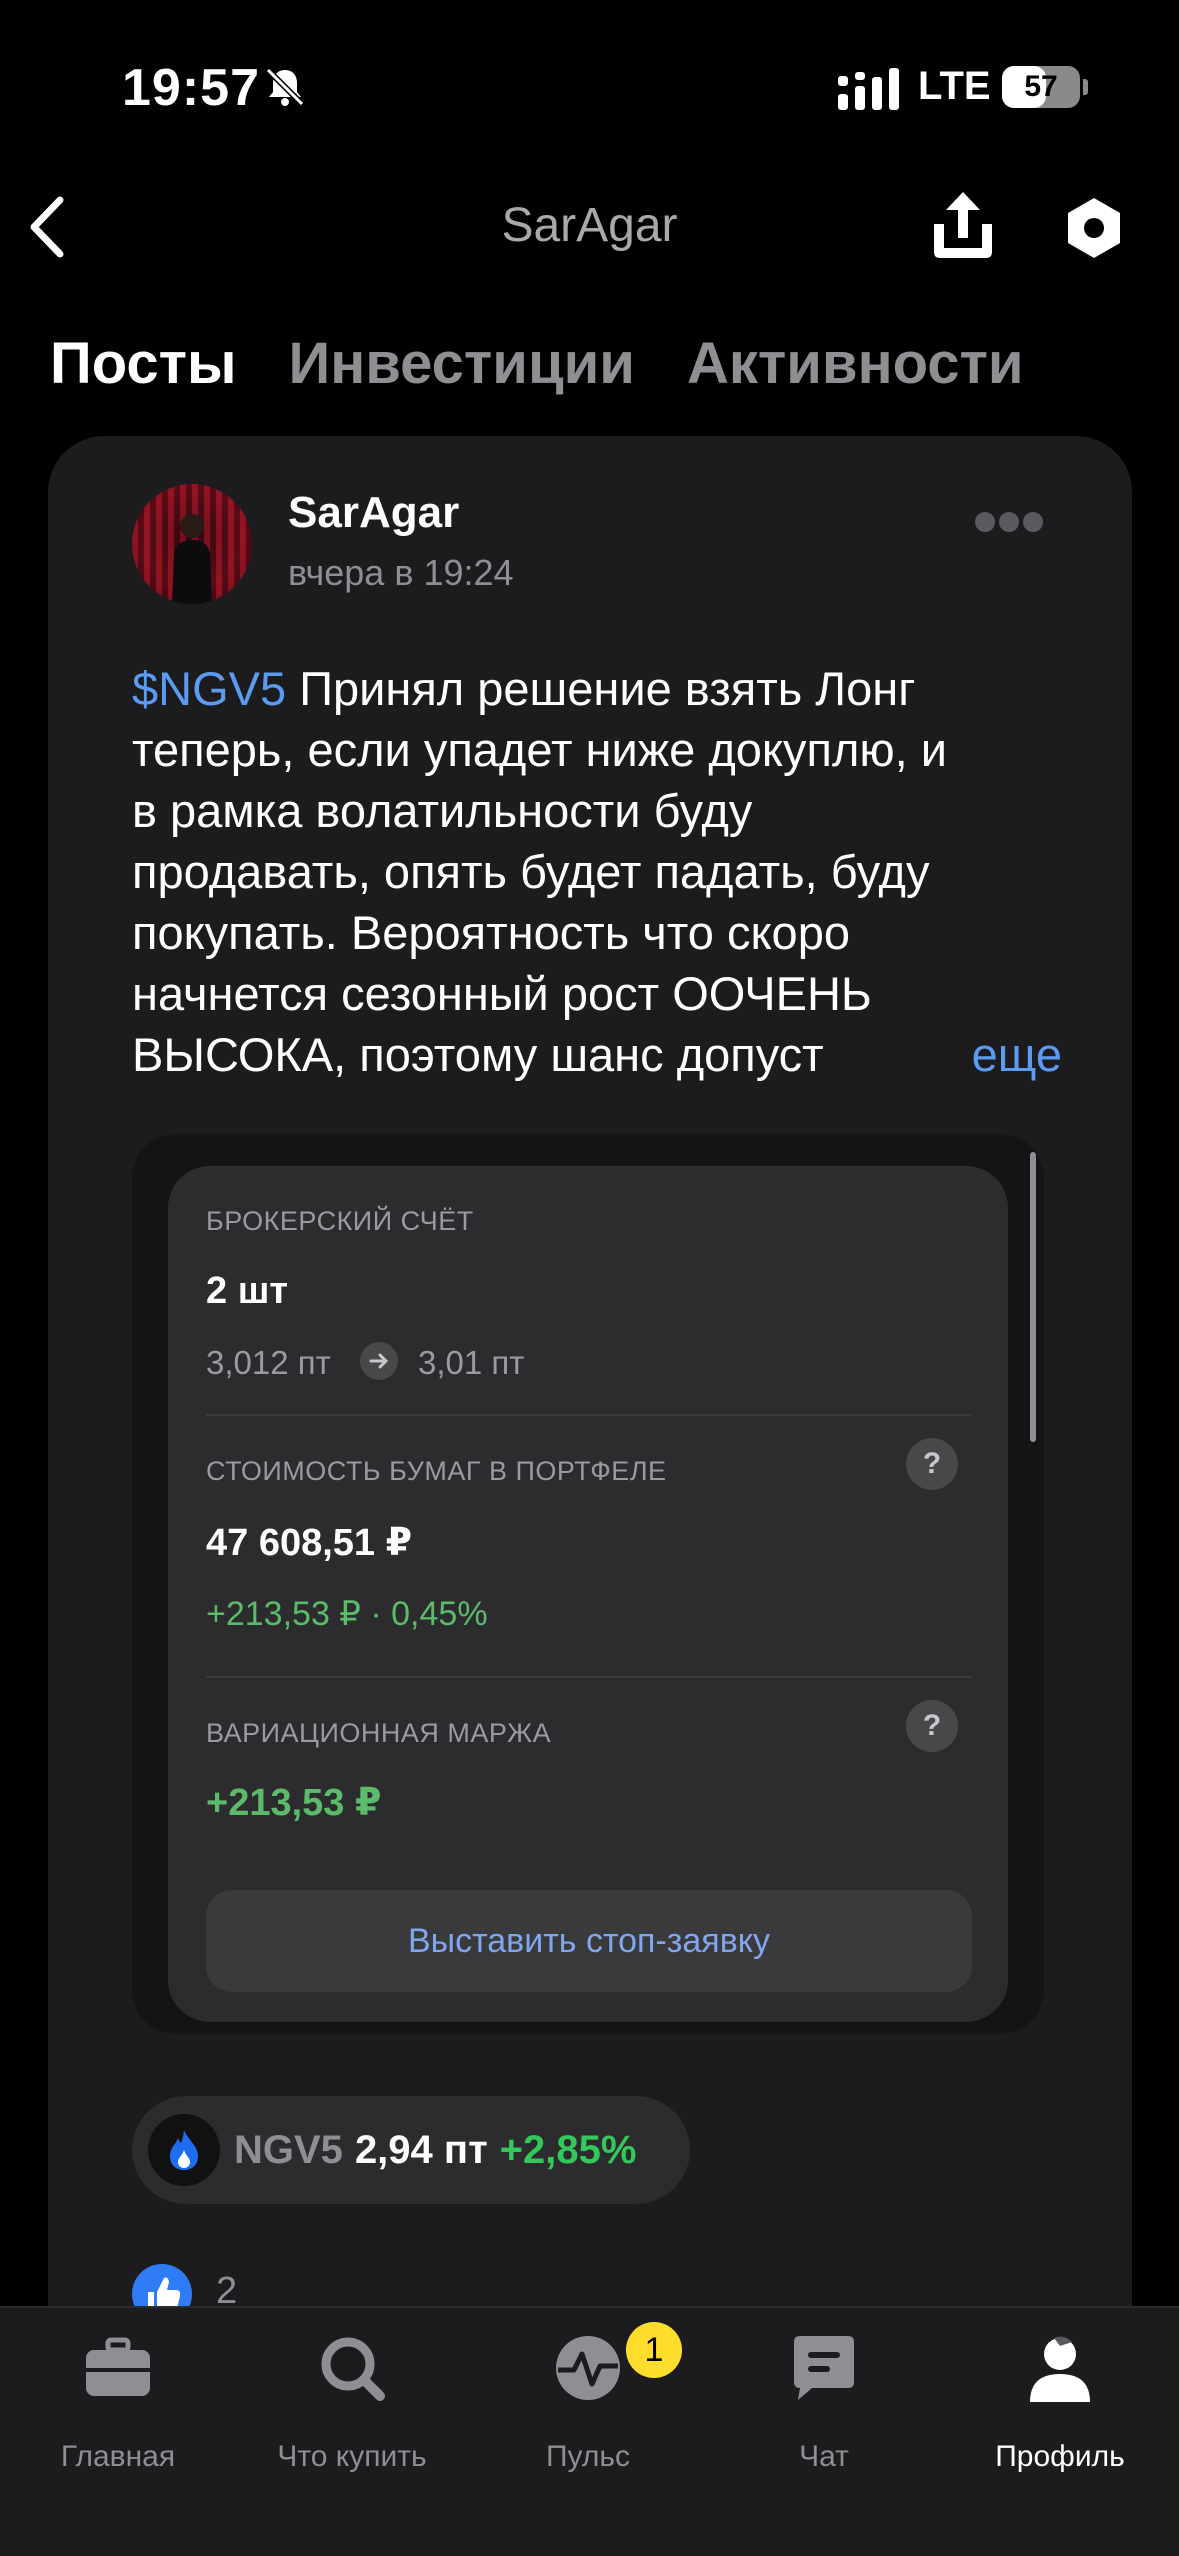 This screenshot has height=2556, width=1179. What do you see at coordinates (191, 88) in the screenshot?
I see `status-time: 19:57` at bounding box center [191, 88].